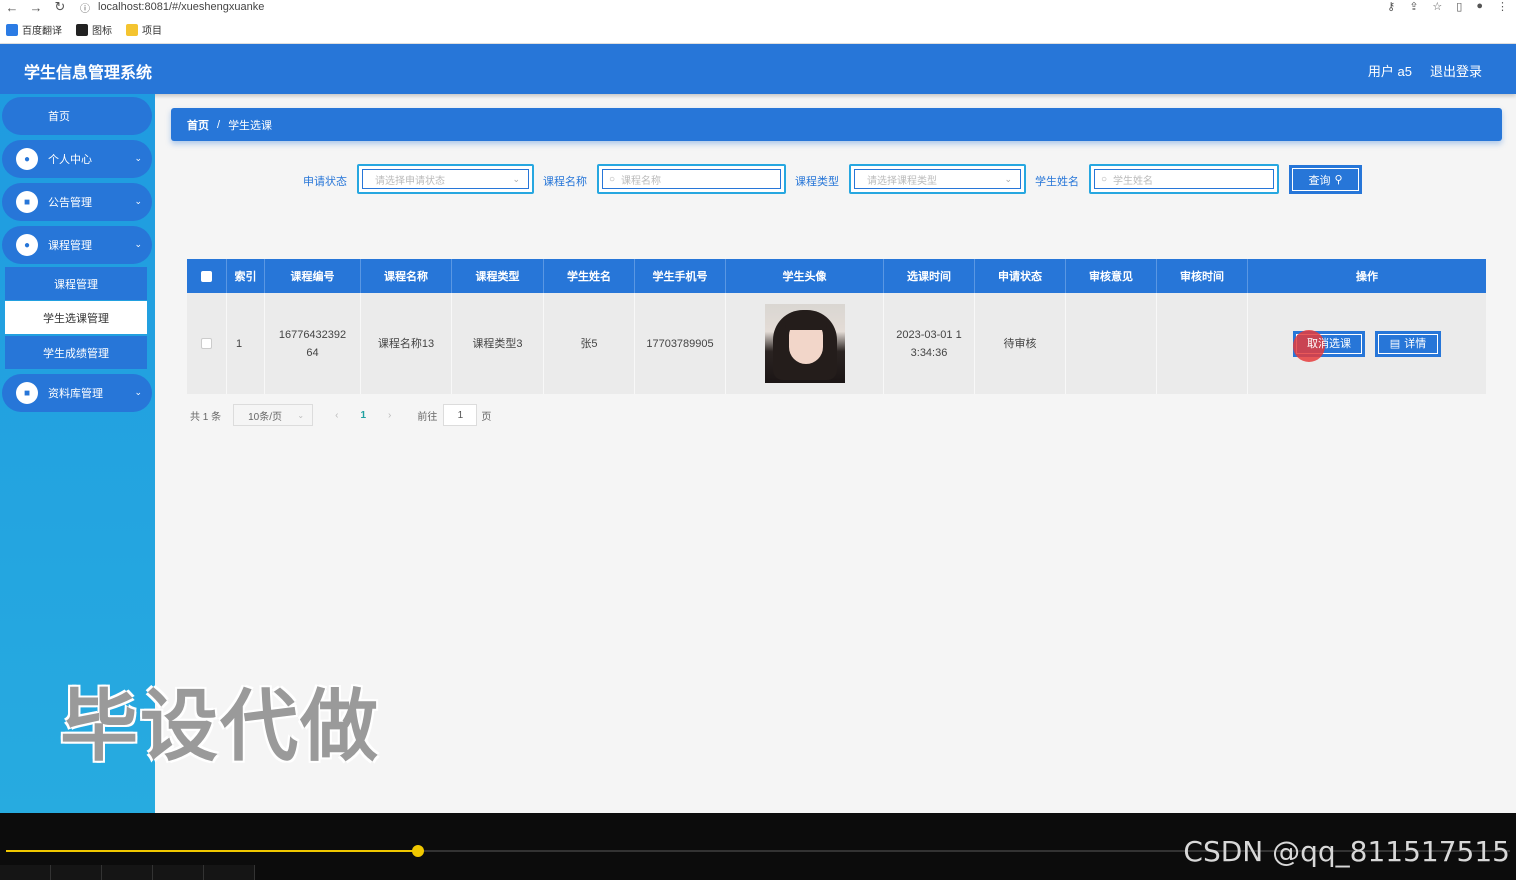 The width and height of the screenshot is (1516, 880). What do you see at coordinates (36, 7) in the screenshot?
I see `forward-icon: →` at bounding box center [36, 7].